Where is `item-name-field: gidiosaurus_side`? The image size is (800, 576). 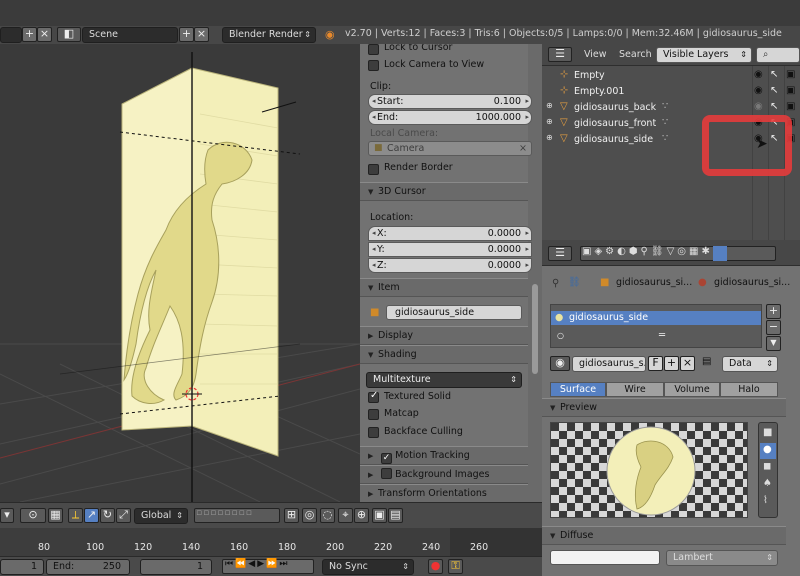
item-name-field: gidiosaurus_side is located at coordinates (454, 312).